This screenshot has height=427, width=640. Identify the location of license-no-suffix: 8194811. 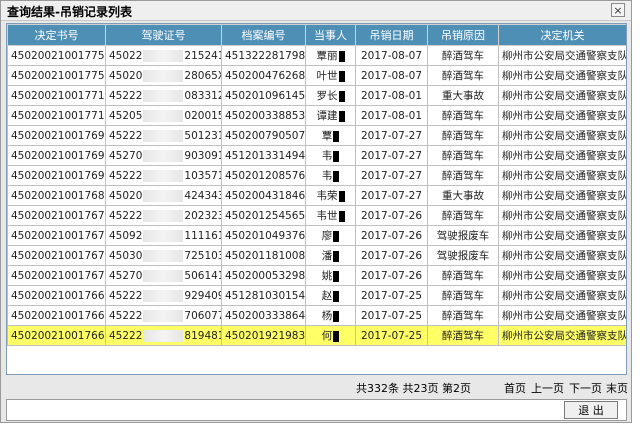
(202, 335).